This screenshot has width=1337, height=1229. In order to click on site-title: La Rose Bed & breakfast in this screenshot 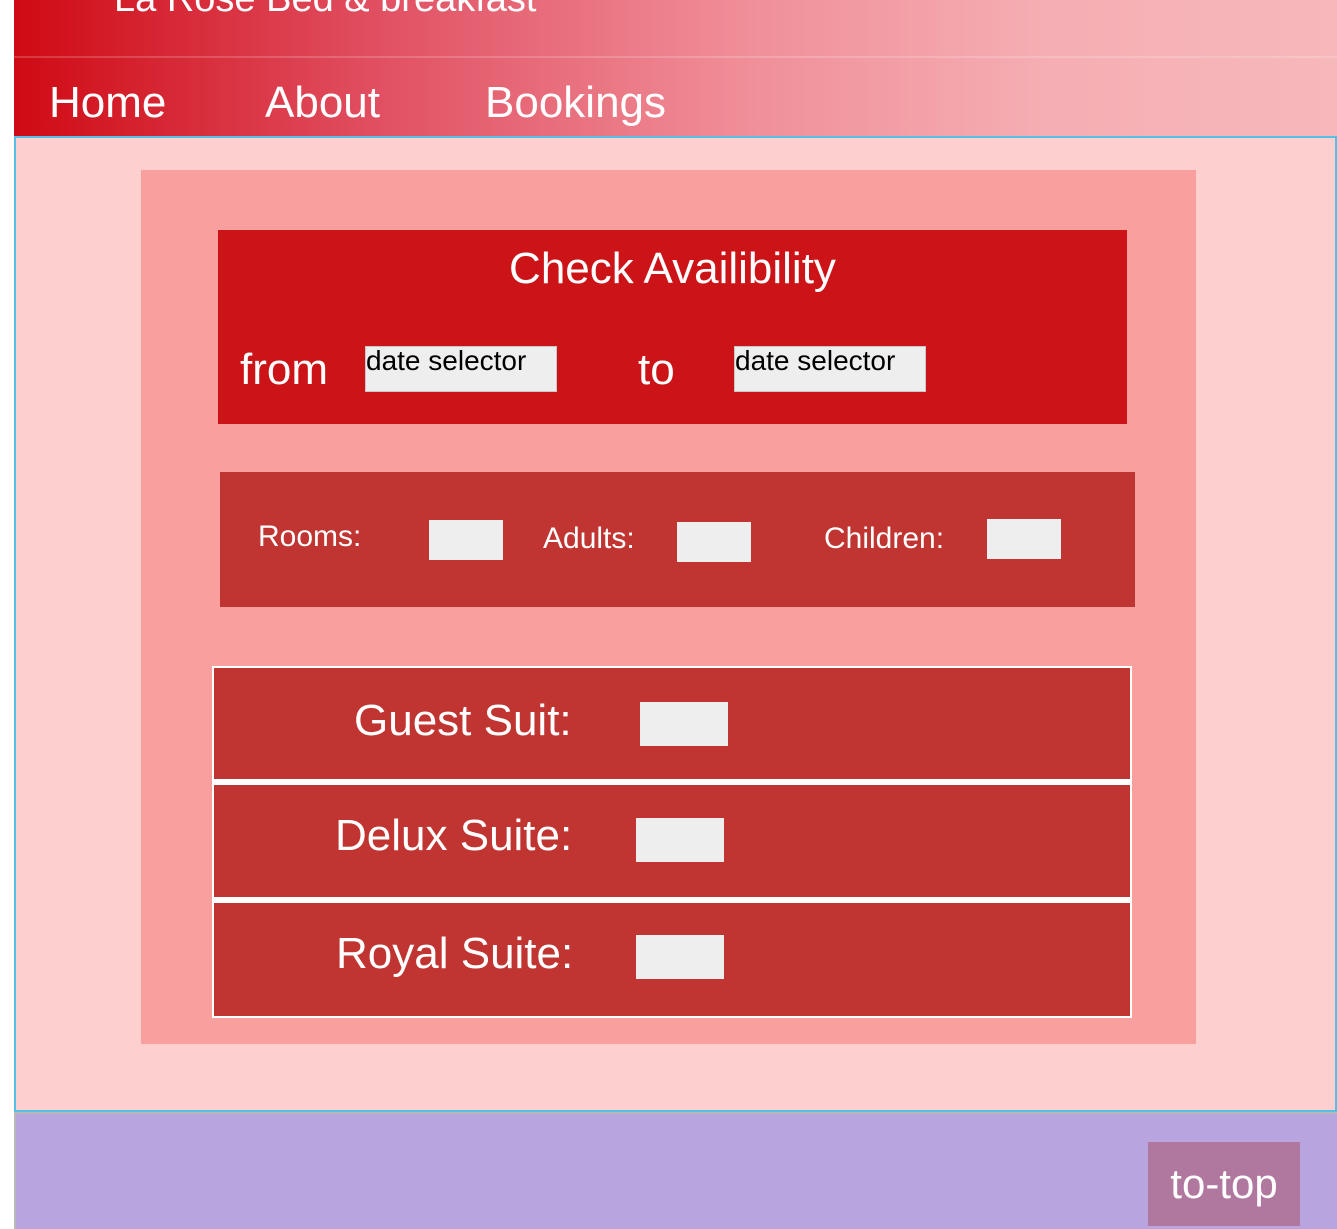, I will do `click(325, 10)`.